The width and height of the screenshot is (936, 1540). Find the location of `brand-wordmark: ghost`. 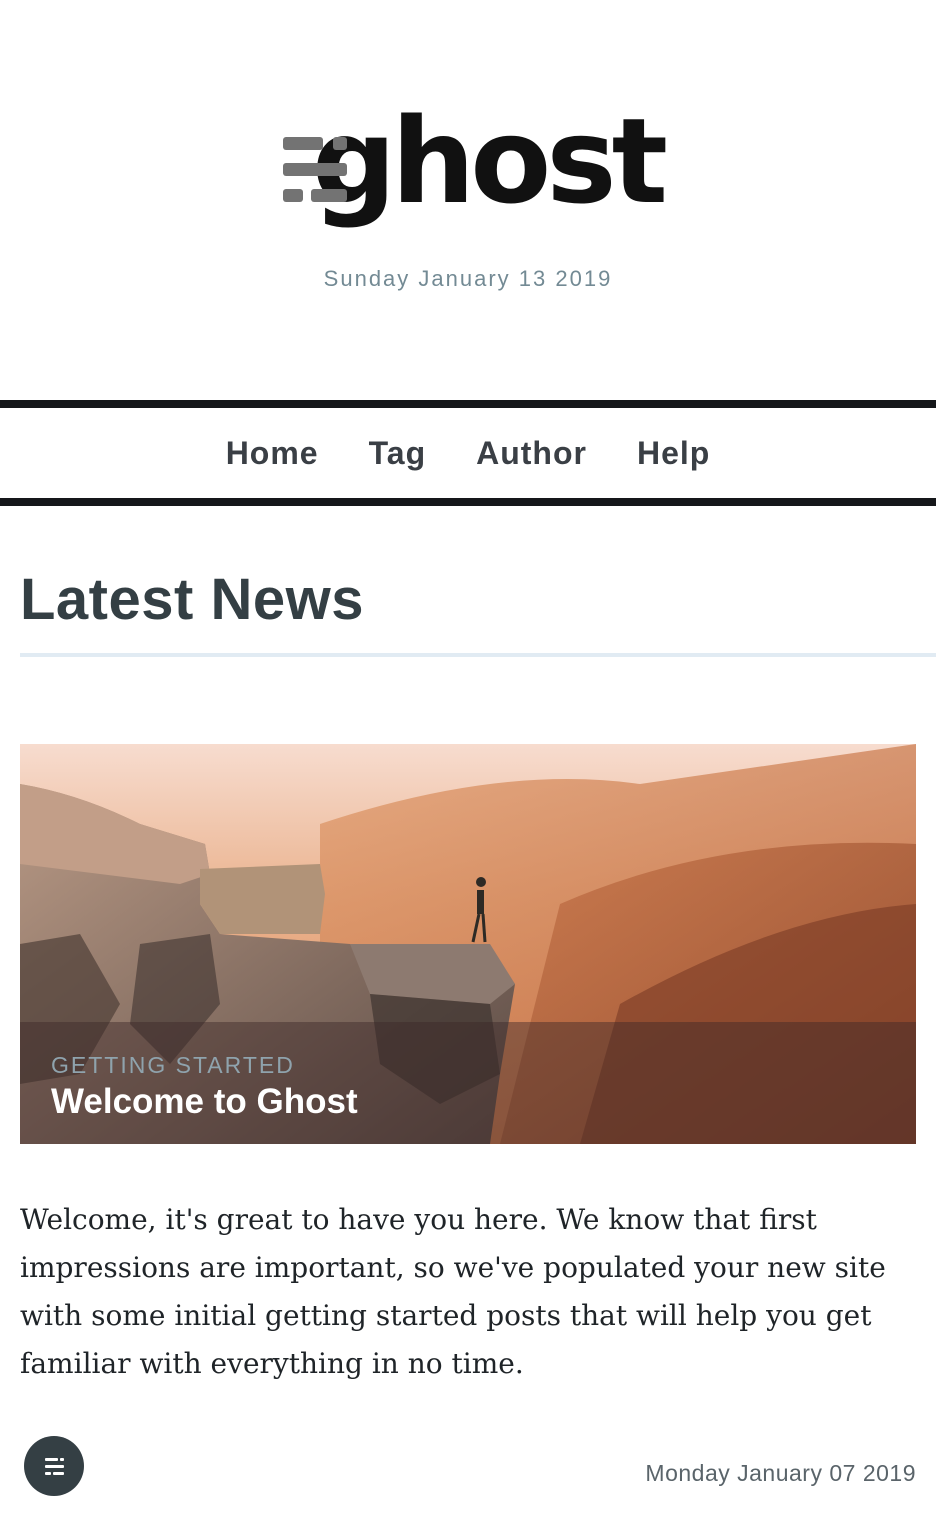

brand-wordmark: ghost is located at coordinates (489, 161).